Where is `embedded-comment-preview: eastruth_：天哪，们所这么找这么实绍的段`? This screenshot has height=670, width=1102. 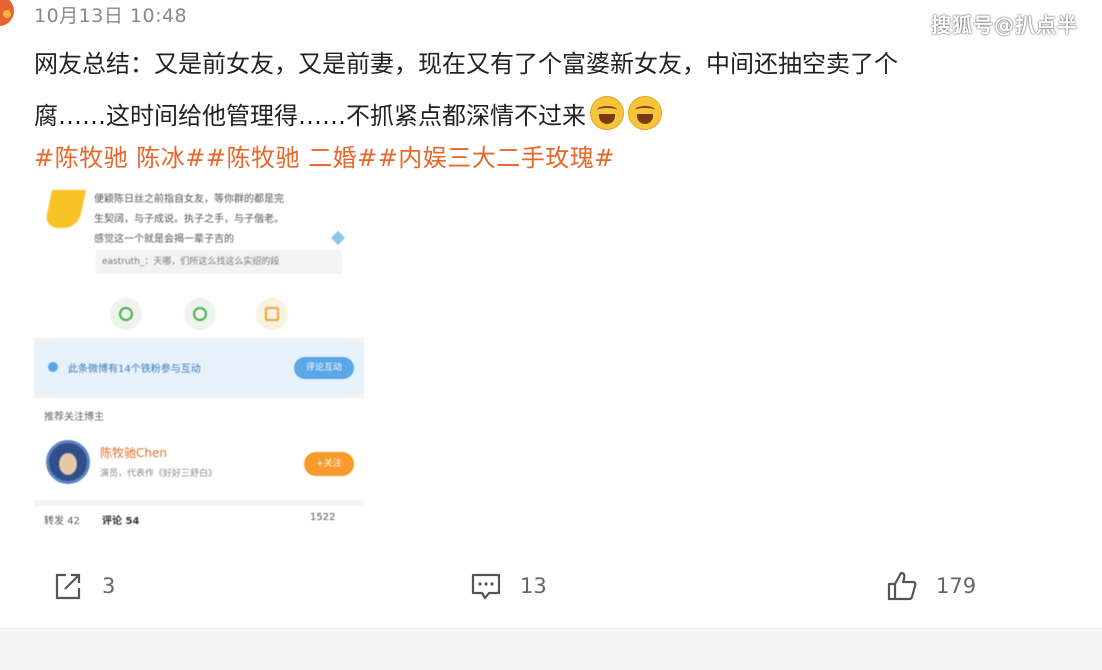
embedded-comment-preview: eastruth_：天哪，们所这么找这么实绍的段 is located at coordinates (219, 262).